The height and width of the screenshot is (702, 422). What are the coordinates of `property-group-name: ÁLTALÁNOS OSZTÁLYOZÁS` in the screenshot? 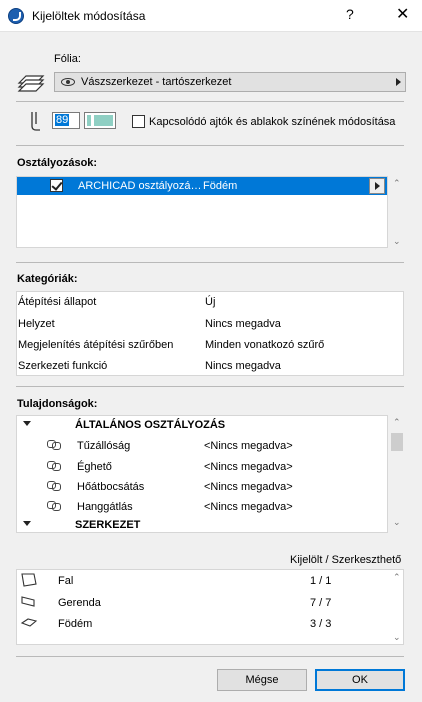 It's located at (150, 425).